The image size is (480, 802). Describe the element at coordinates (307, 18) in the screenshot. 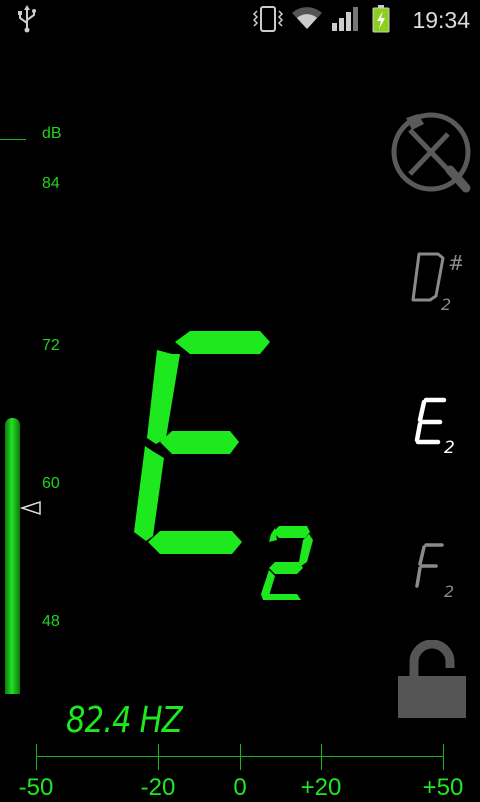

I see `wifi-icon` at that location.